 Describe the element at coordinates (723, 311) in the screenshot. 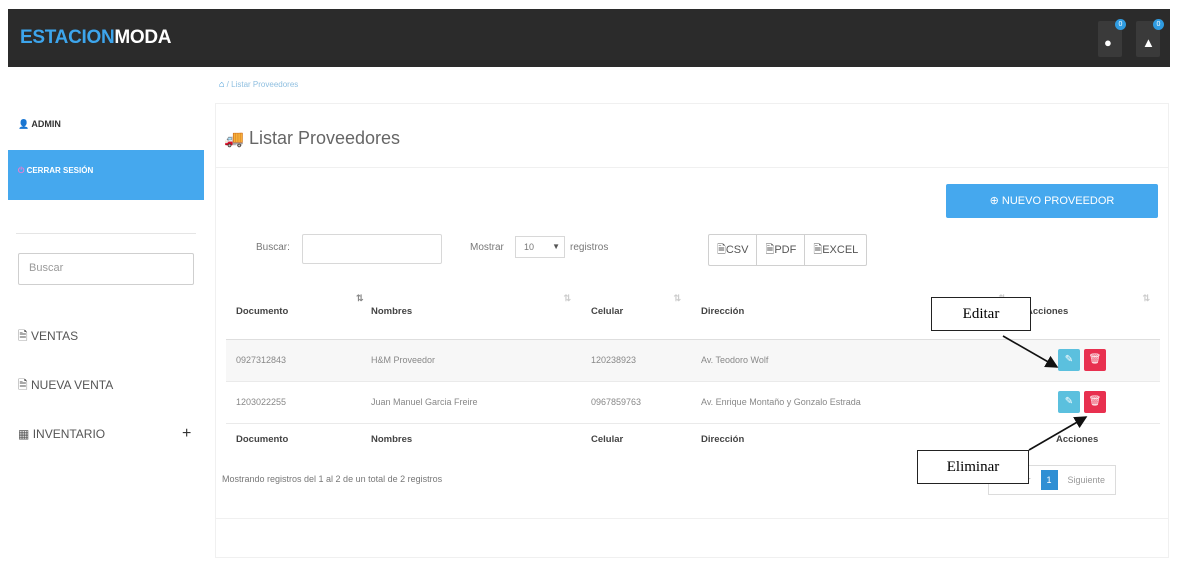

I see `column-header-label: Dirección` at that location.